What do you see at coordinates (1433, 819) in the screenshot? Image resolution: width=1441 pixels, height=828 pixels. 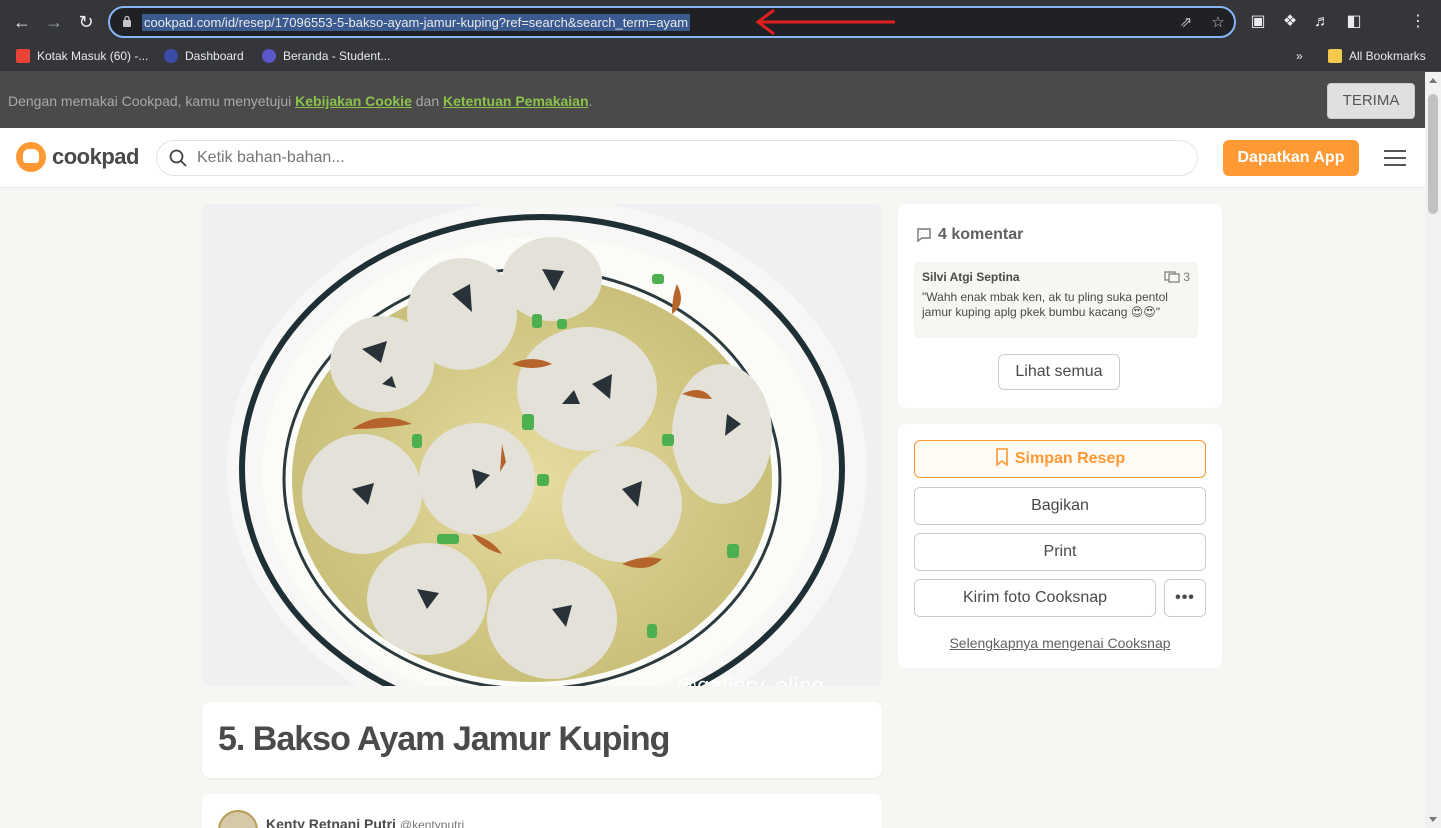 I see `scroll-down-icon` at bounding box center [1433, 819].